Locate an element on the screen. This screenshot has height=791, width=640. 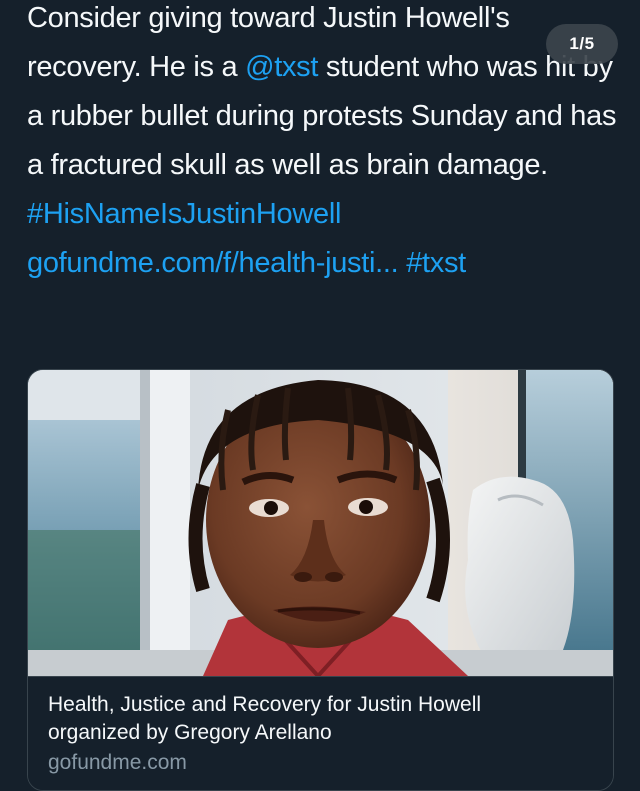
card-title-line-2: organized by Gregory Arellano is located at coordinates (190, 732).